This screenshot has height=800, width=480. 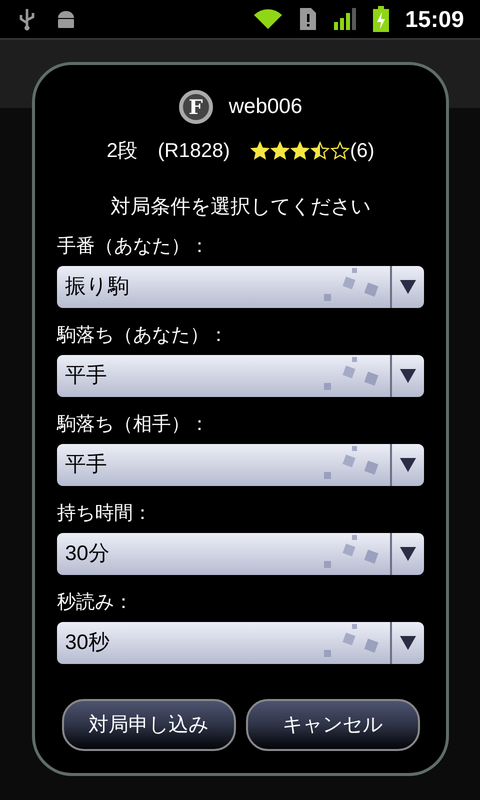 What do you see at coordinates (149, 725) in the screenshot?
I see `dialog-button: 対局申し込み` at bounding box center [149, 725].